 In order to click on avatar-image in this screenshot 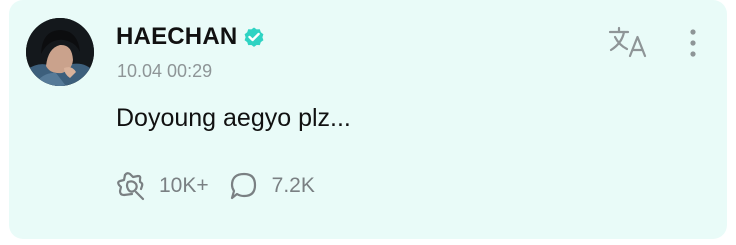, I will do `click(60, 52)`.